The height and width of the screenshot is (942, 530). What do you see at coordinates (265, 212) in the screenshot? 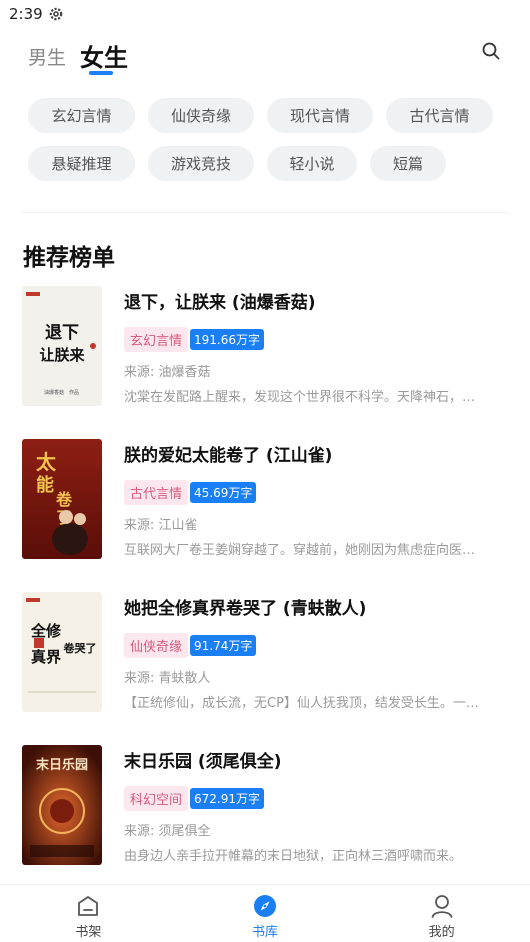
I see `divider` at bounding box center [265, 212].